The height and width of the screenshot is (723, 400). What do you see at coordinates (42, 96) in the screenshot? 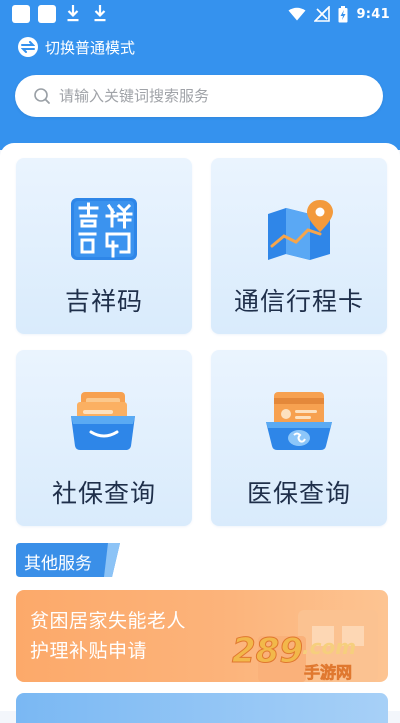
I see `search-icon` at bounding box center [42, 96].